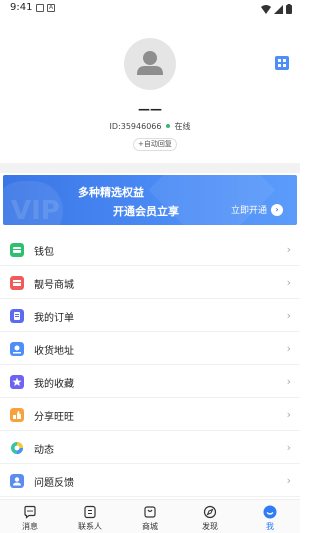 Image resolution: width=320 pixels, height=533 pixels. Describe the element at coordinates (146, 211) in the screenshot. I see `banner-subtitle: 开通会员立享` at that location.